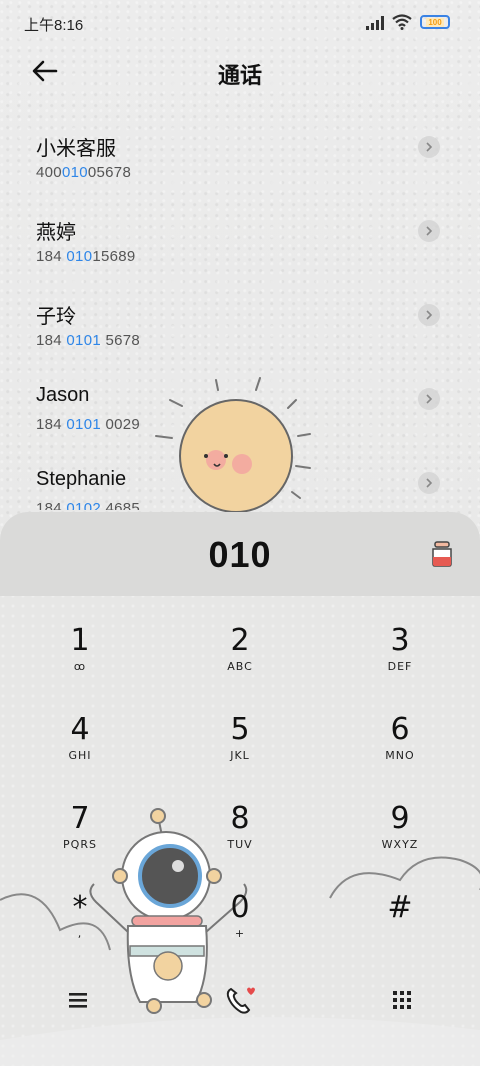 This screenshot has height=1066, width=480. Describe the element at coordinates (80, 926) in the screenshot. I see `key-star: *,` at that location.